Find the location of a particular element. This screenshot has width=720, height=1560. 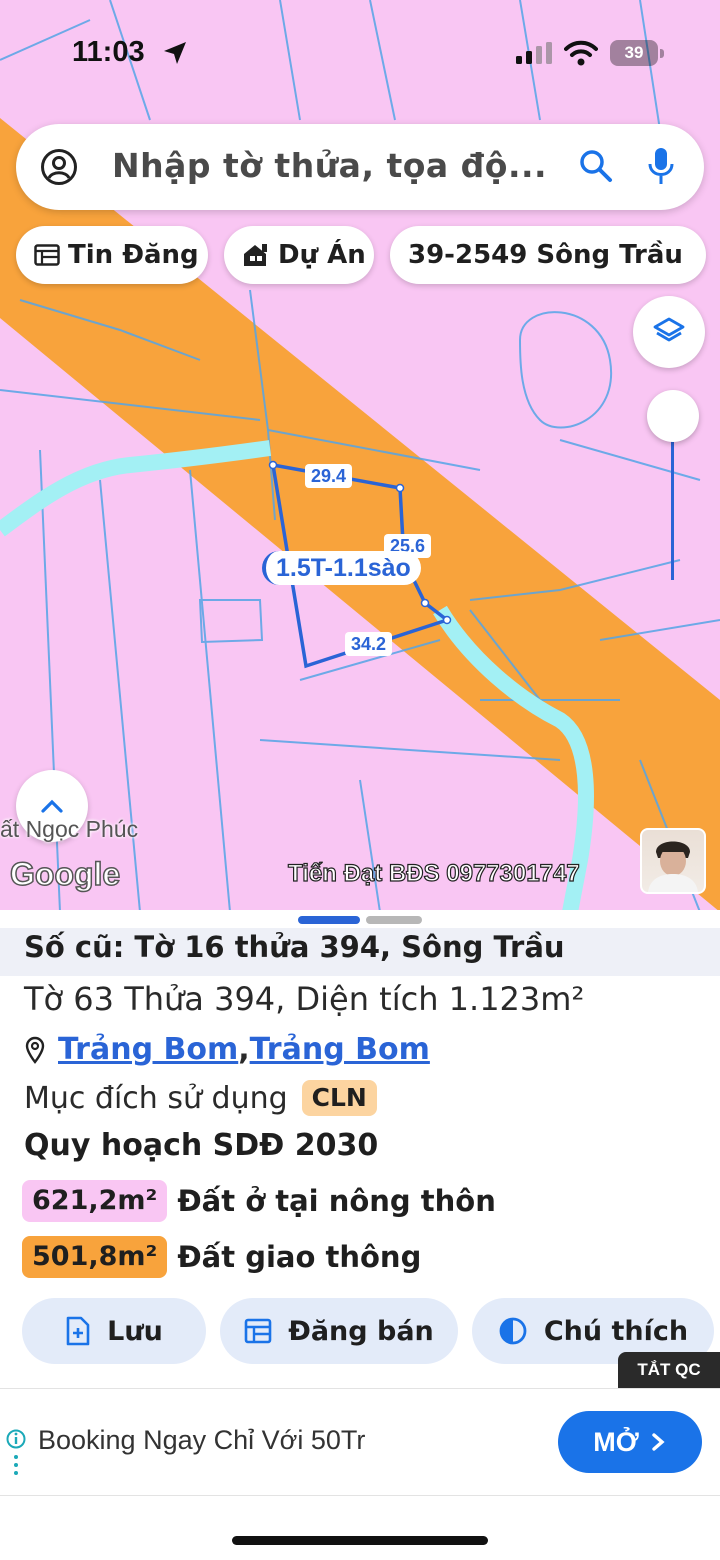

owner-watermark: Tiến Đạt BĐS 0977301747 is located at coordinates (433, 873).